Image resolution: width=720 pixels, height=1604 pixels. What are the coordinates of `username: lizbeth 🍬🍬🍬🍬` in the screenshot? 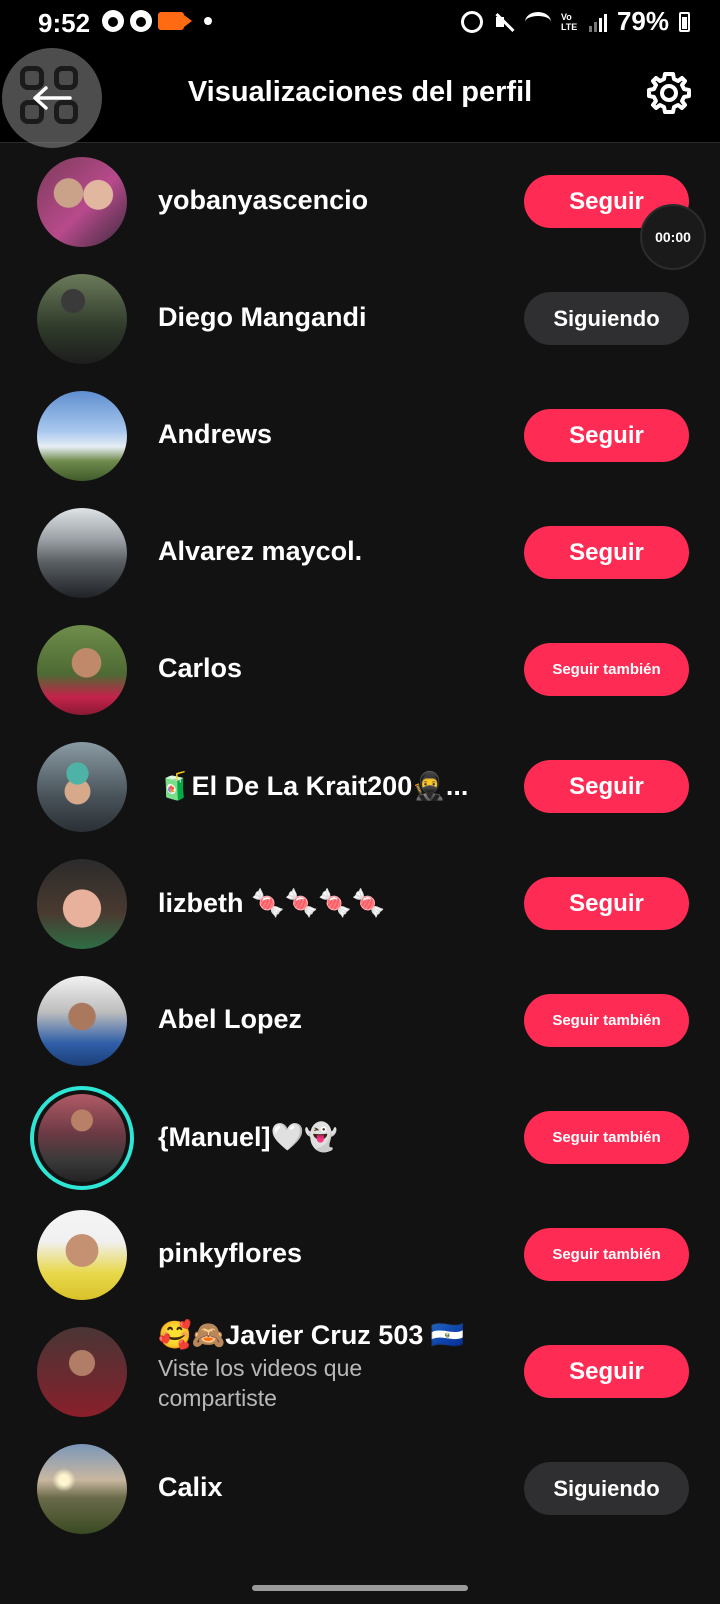 It's located at (271, 903).